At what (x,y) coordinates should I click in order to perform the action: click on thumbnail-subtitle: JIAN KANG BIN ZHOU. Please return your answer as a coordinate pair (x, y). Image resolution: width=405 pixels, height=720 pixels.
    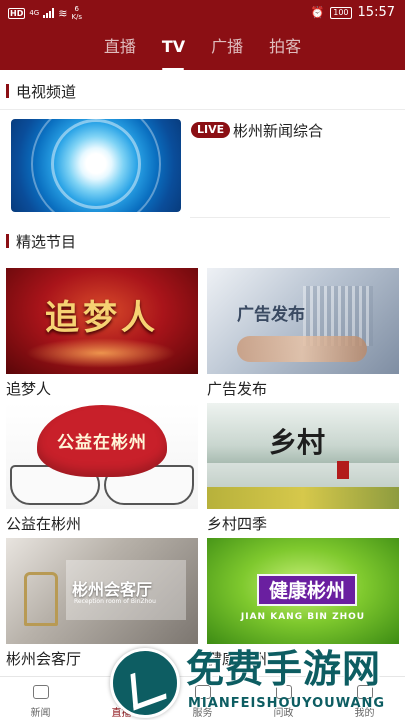
    Looking at the image, I should click on (303, 617).